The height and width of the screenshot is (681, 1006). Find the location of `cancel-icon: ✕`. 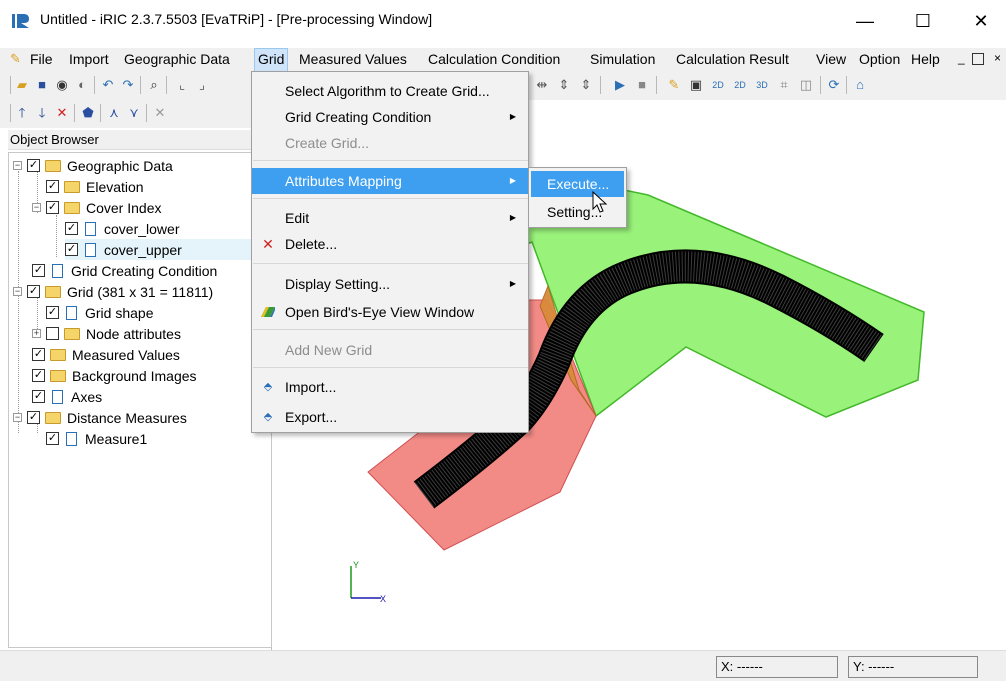

cancel-icon: ✕ is located at coordinates (160, 113).